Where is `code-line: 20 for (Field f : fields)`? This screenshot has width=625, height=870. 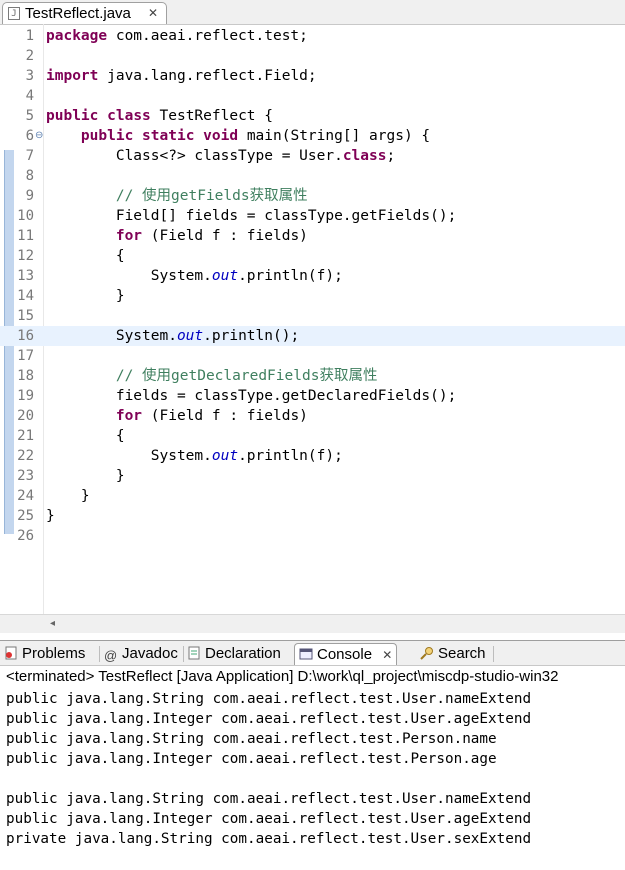
code-line: 20 for (Field f : fields) is located at coordinates (312, 416).